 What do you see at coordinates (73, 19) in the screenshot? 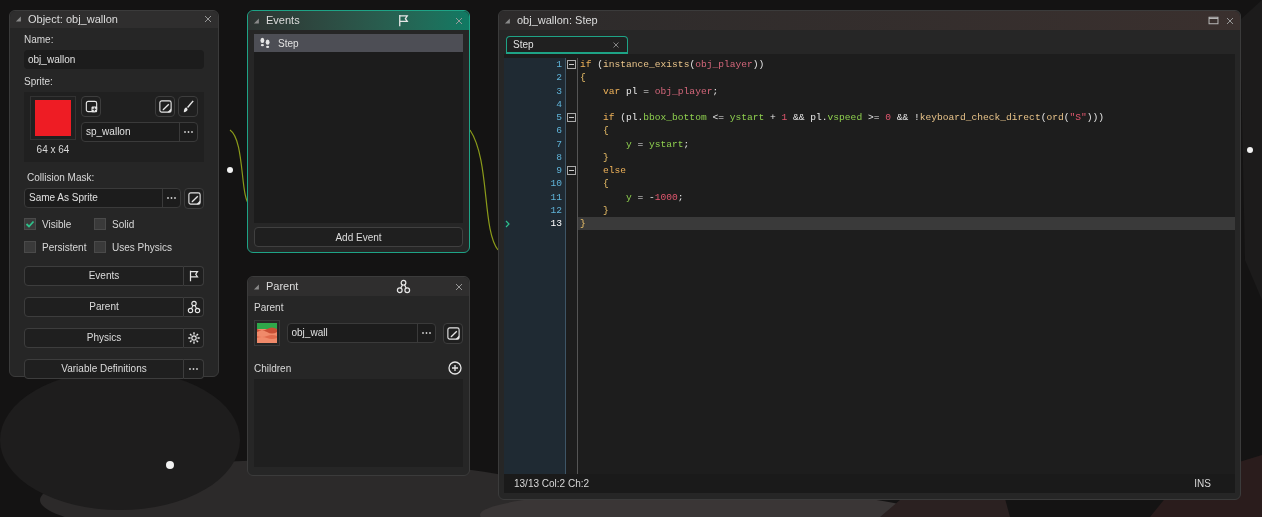
I see `window-title: Object: obj_wallon` at bounding box center [73, 19].